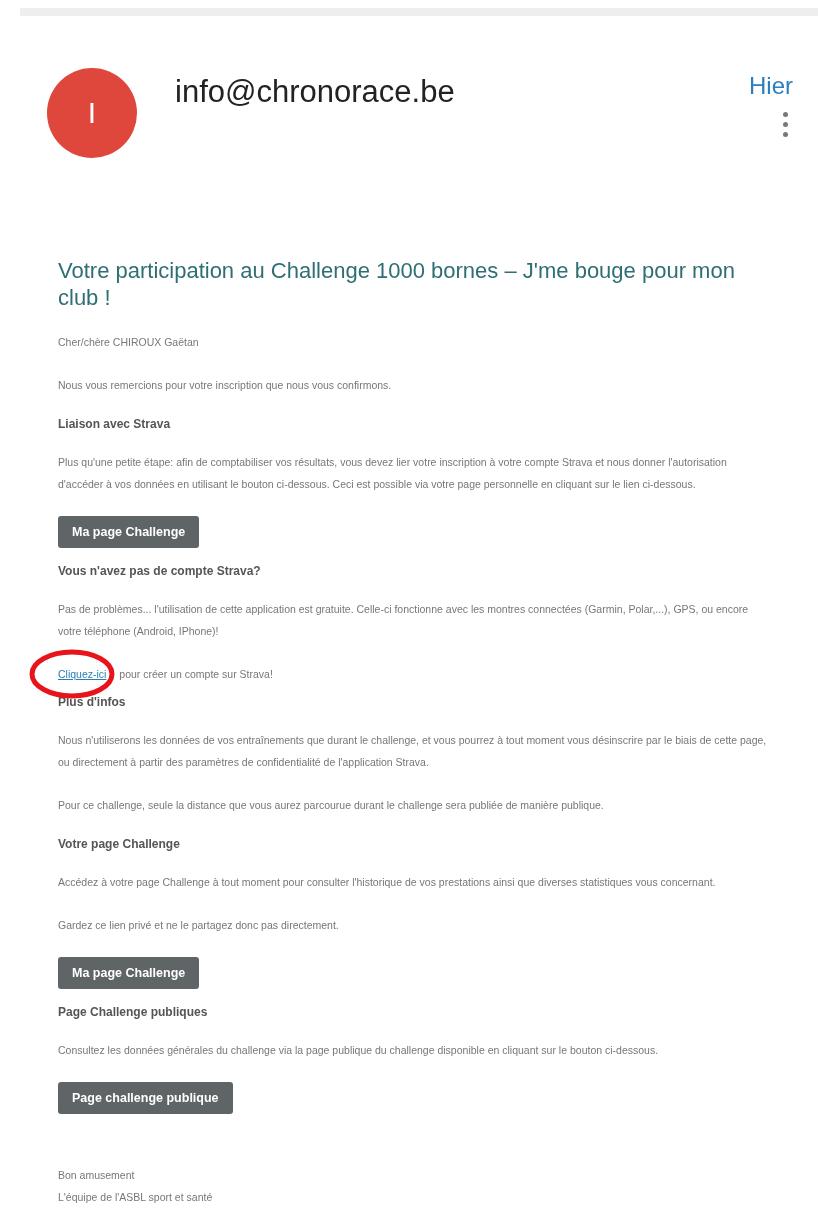  What do you see at coordinates (771, 86) in the screenshot?
I see `message-date: Hier` at bounding box center [771, 86].